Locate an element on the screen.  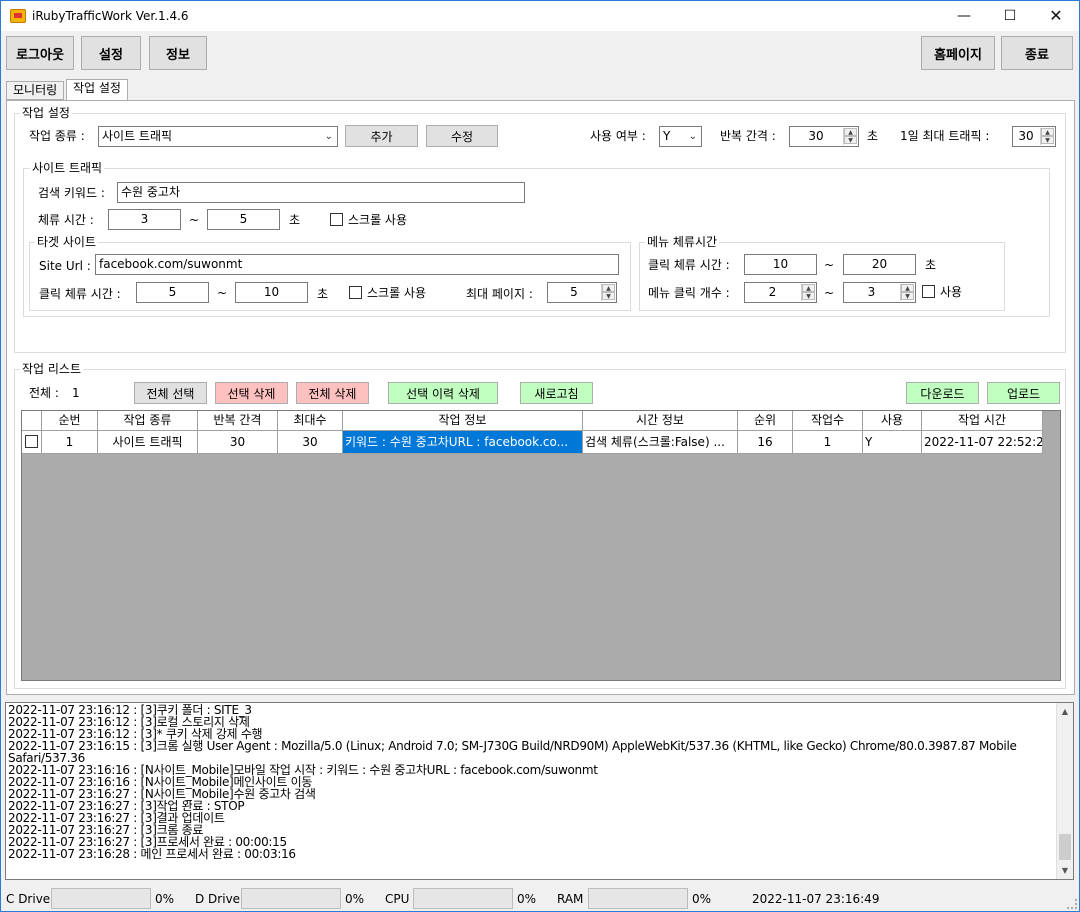
d-drive-progress is located at coordinates (291, 898).